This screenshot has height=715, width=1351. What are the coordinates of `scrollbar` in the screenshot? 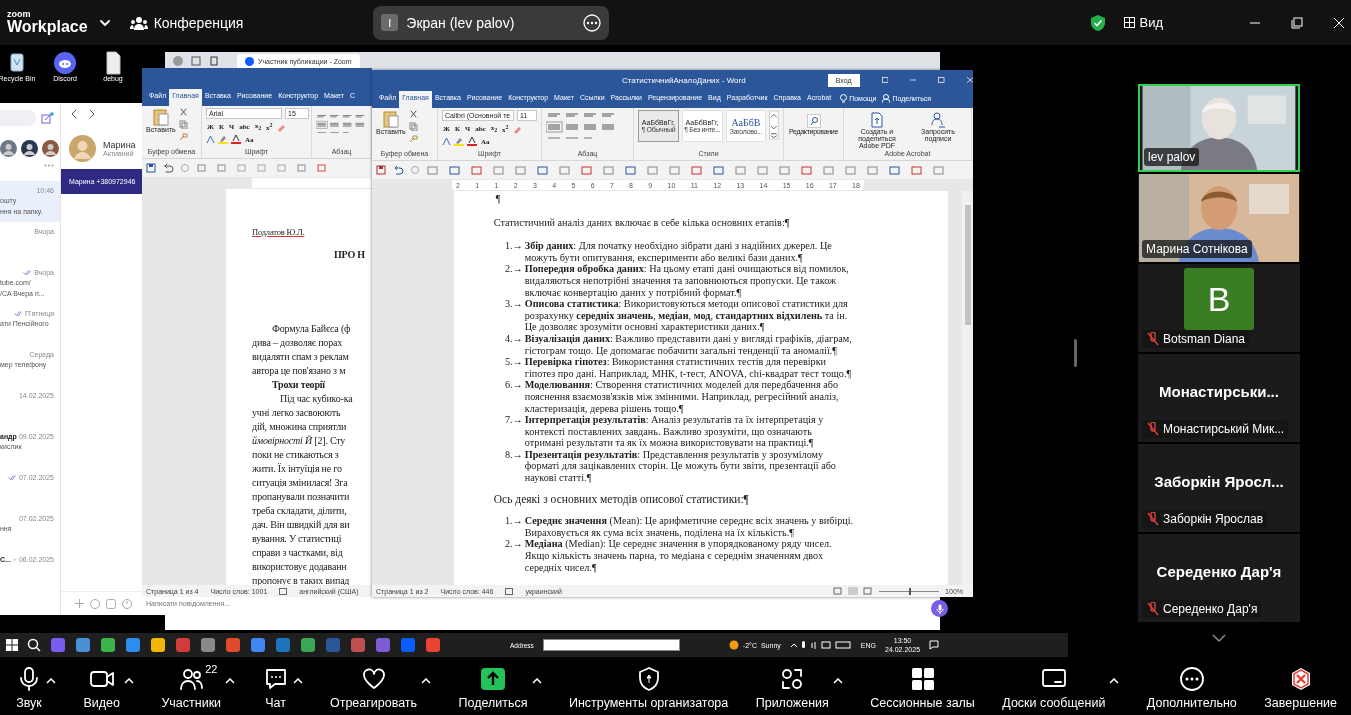 It's located at (967, 388).